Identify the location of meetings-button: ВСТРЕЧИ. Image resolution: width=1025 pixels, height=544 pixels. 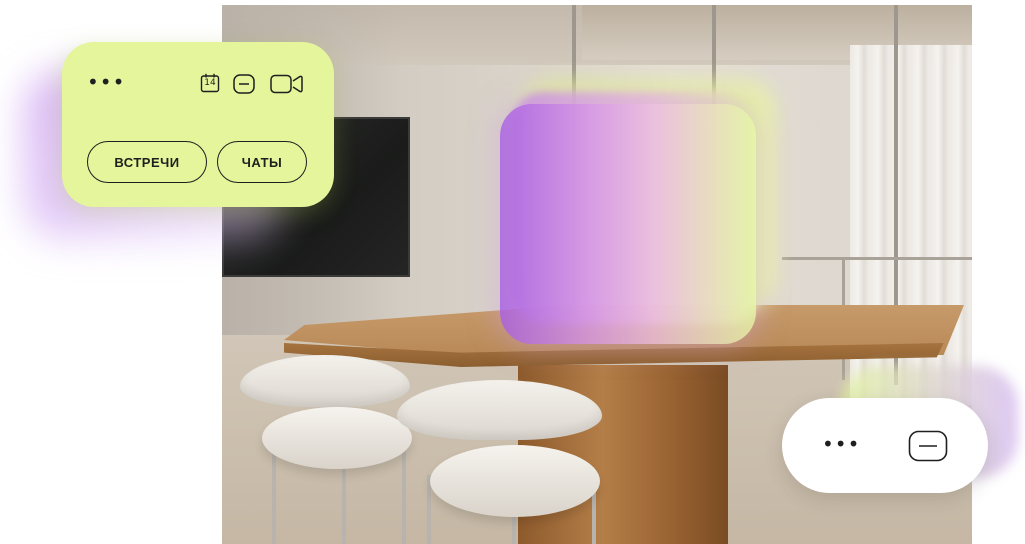
(147, 162).